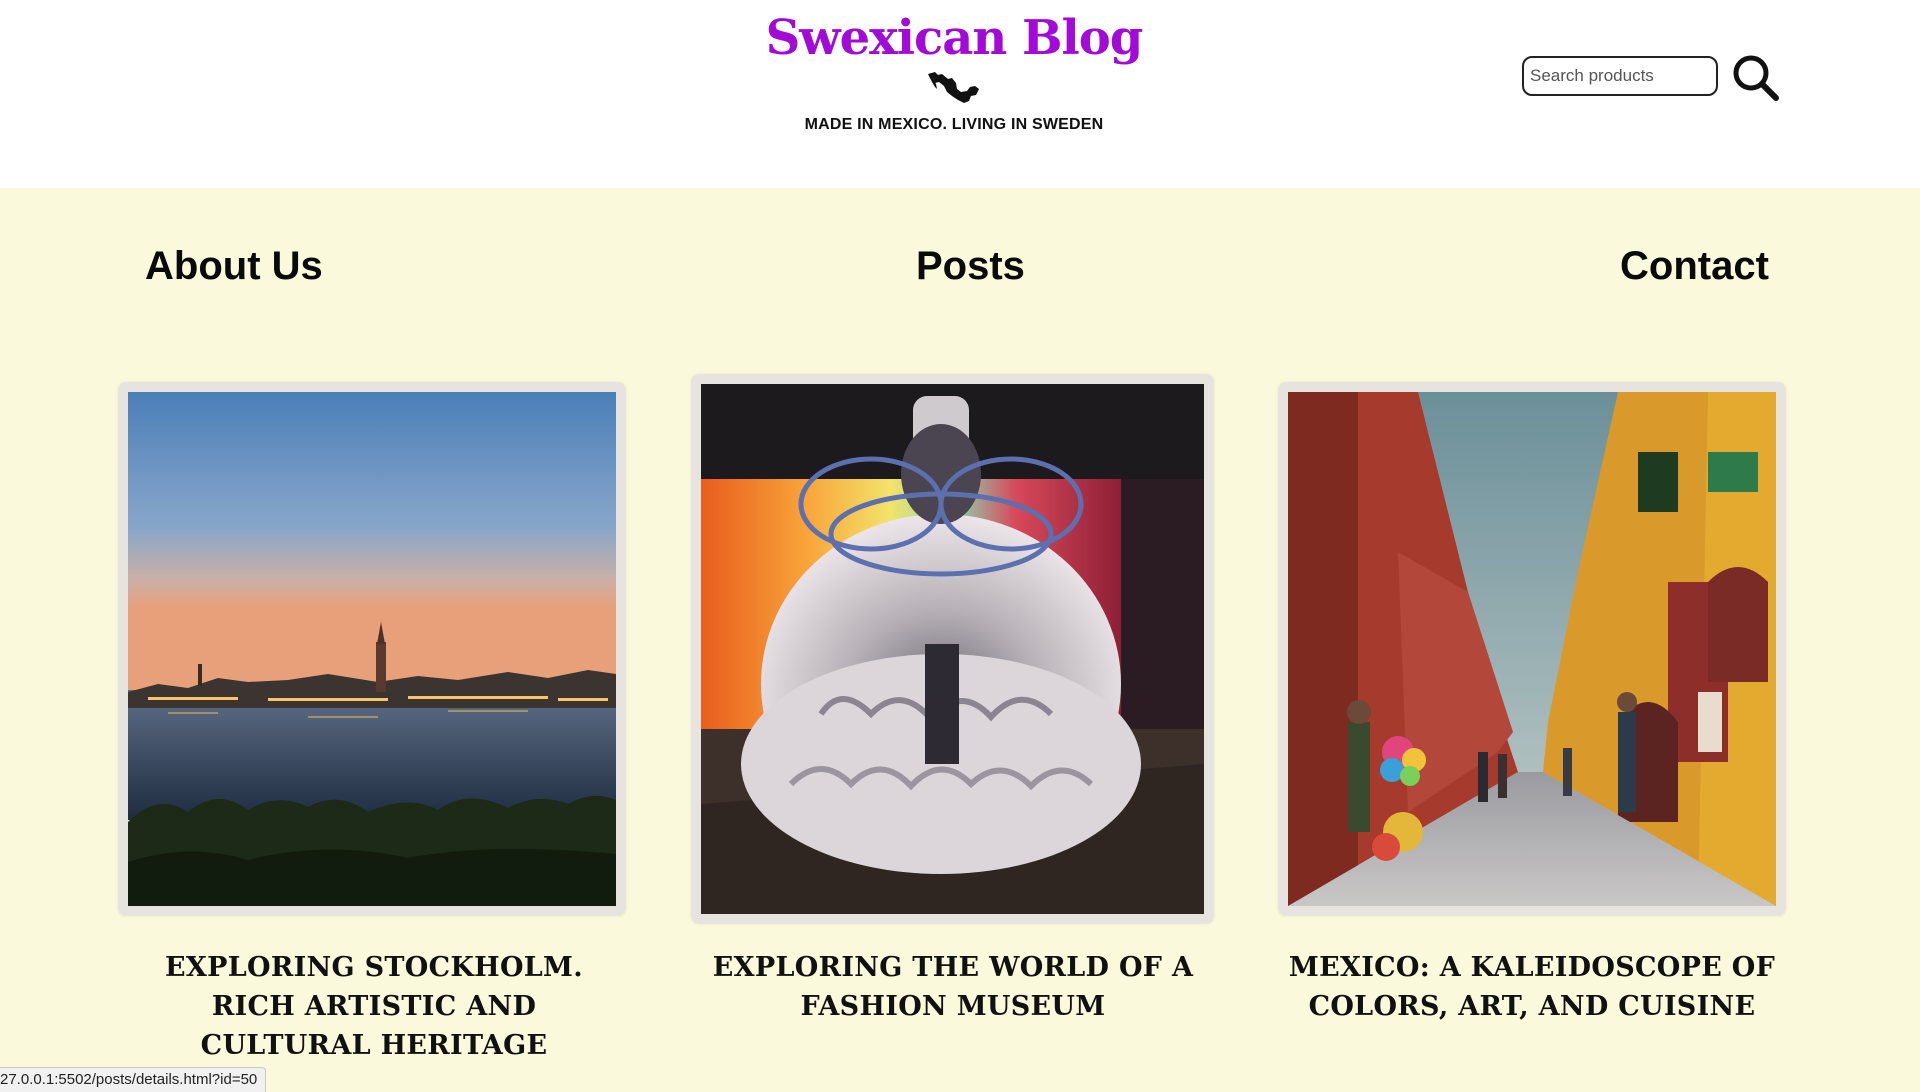 Image resolution: width=1920 pixels, height=1092 pixels. I want to click on search-input, so click(1620, 76).